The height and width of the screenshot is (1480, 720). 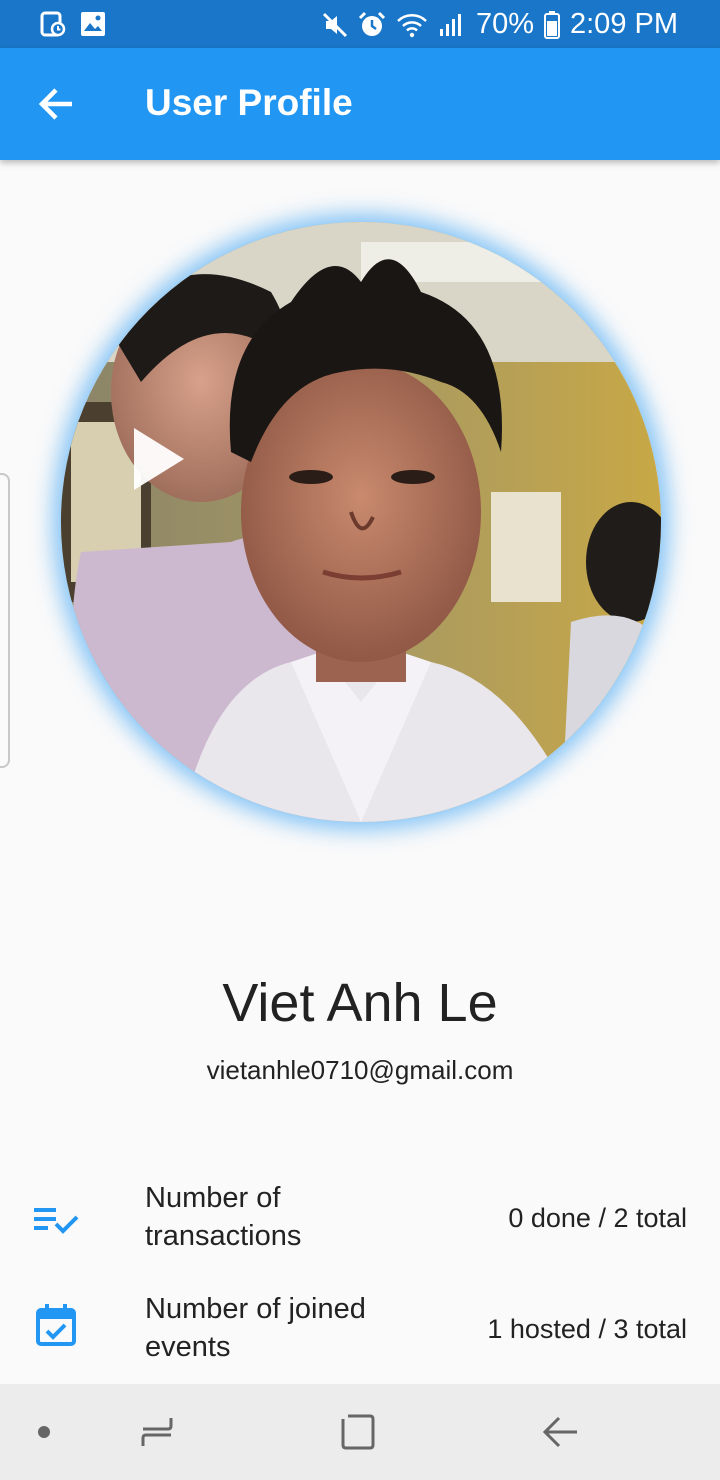 I want to click on status-bar: 70% 2:09 PM, so click(x=360, y=24).